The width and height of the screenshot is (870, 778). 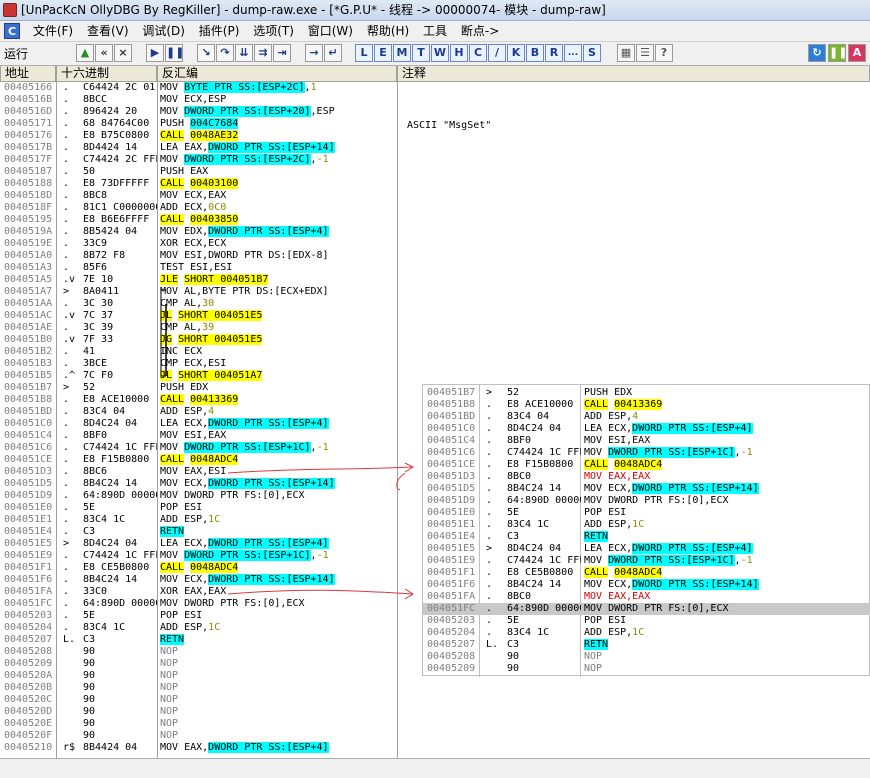 What do you see at coordinates (198, 208) in the screenshot?
I see `rows-row: 0040518F. 81C1 C0000000 ADD ECX,0C0` at bounding box center [198, 208].